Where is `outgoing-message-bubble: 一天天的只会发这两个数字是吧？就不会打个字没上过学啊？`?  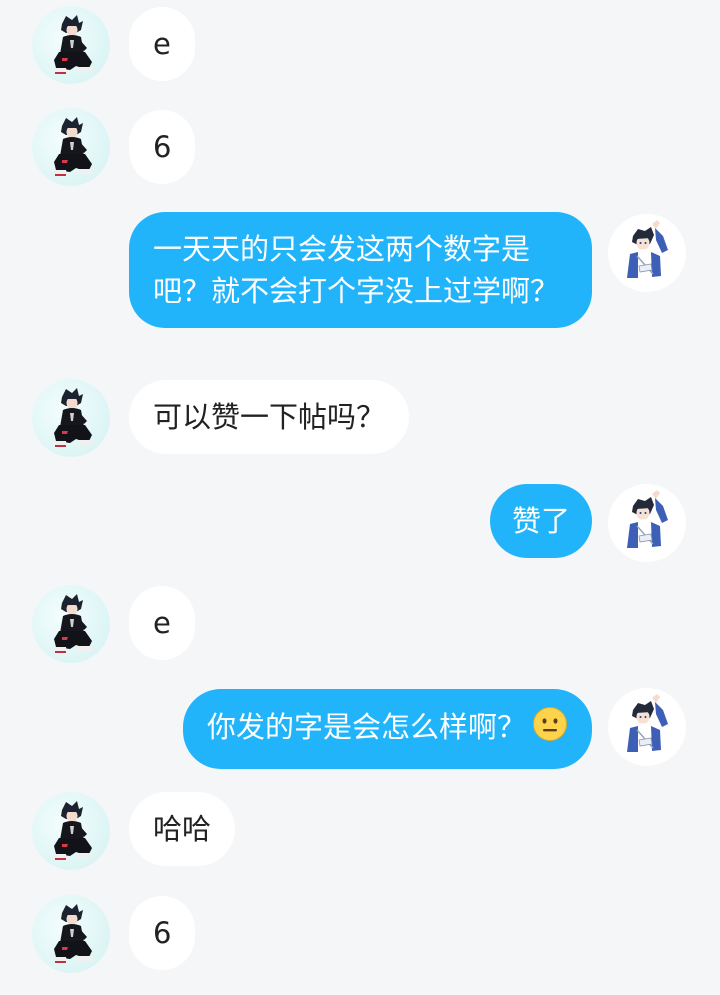
outgoing-message-bubble: 一天天的只会发这两个数字是吧？就不会打个字没上过学啊？ is located at coordinates (360, 270).